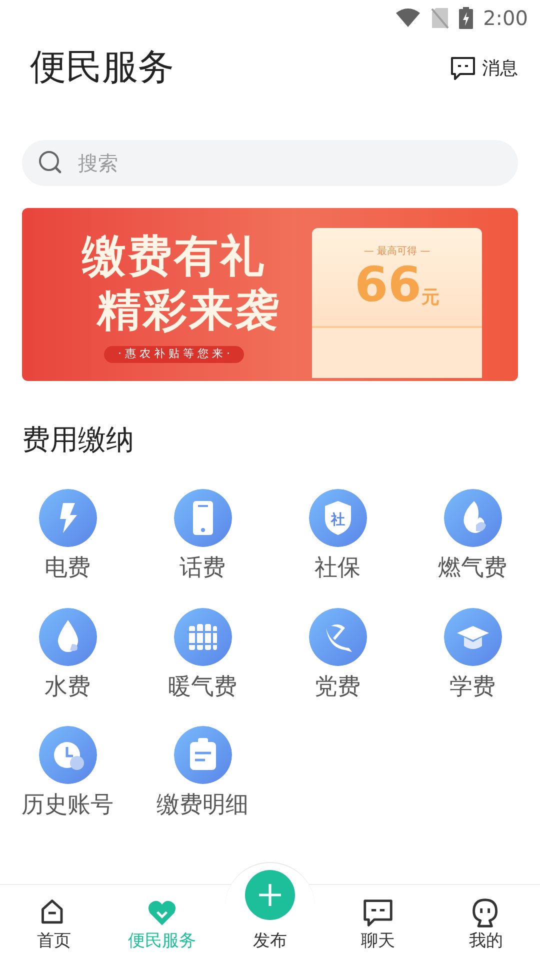  I want to click on search-icon, so click(51, 163).